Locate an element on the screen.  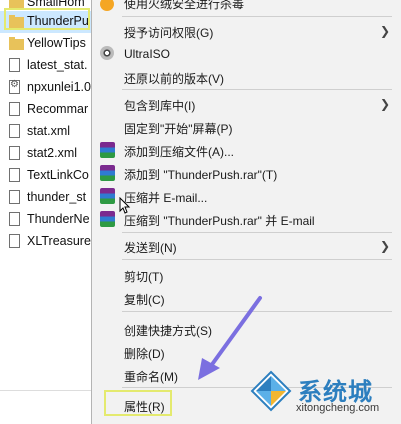
menu-item-restore-previous: 还原以前的版本(V) is located at coordinates (246, 77).